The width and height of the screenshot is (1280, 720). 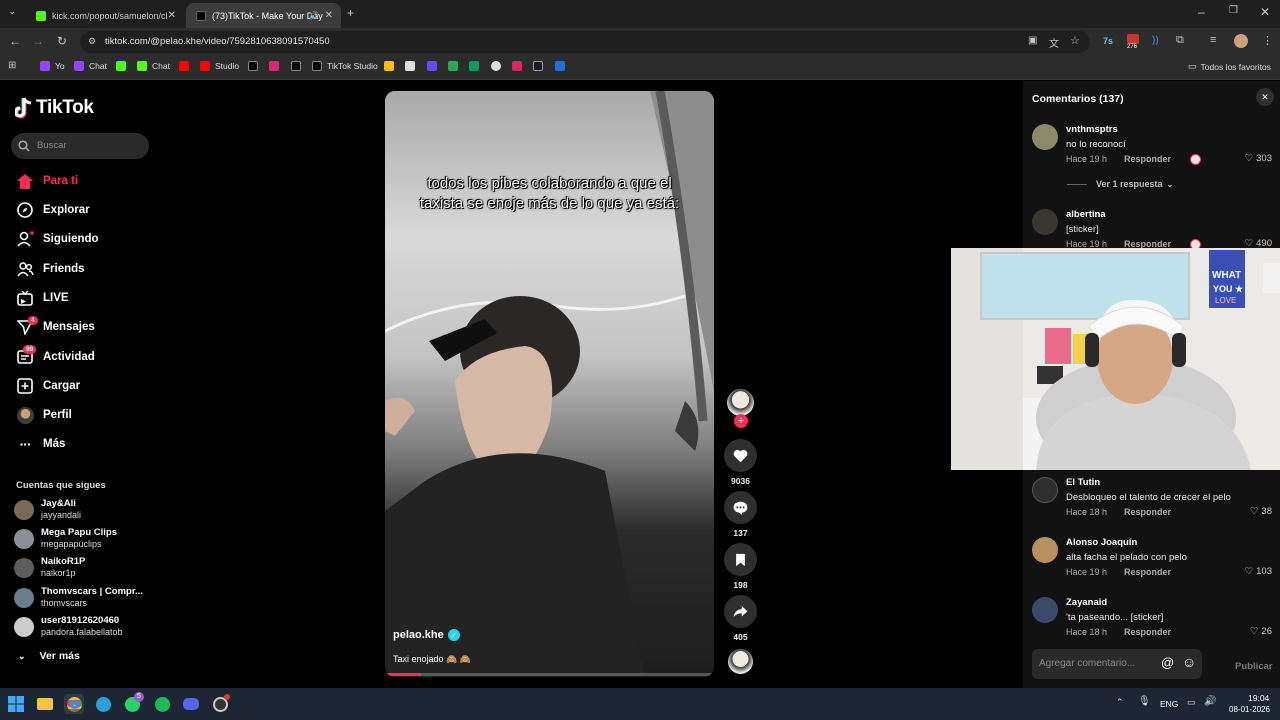 What do you see at coordinates (52, 66) in the screenshot?
I see `bookmark-yo: Yo` at bounding box center [52, 66].